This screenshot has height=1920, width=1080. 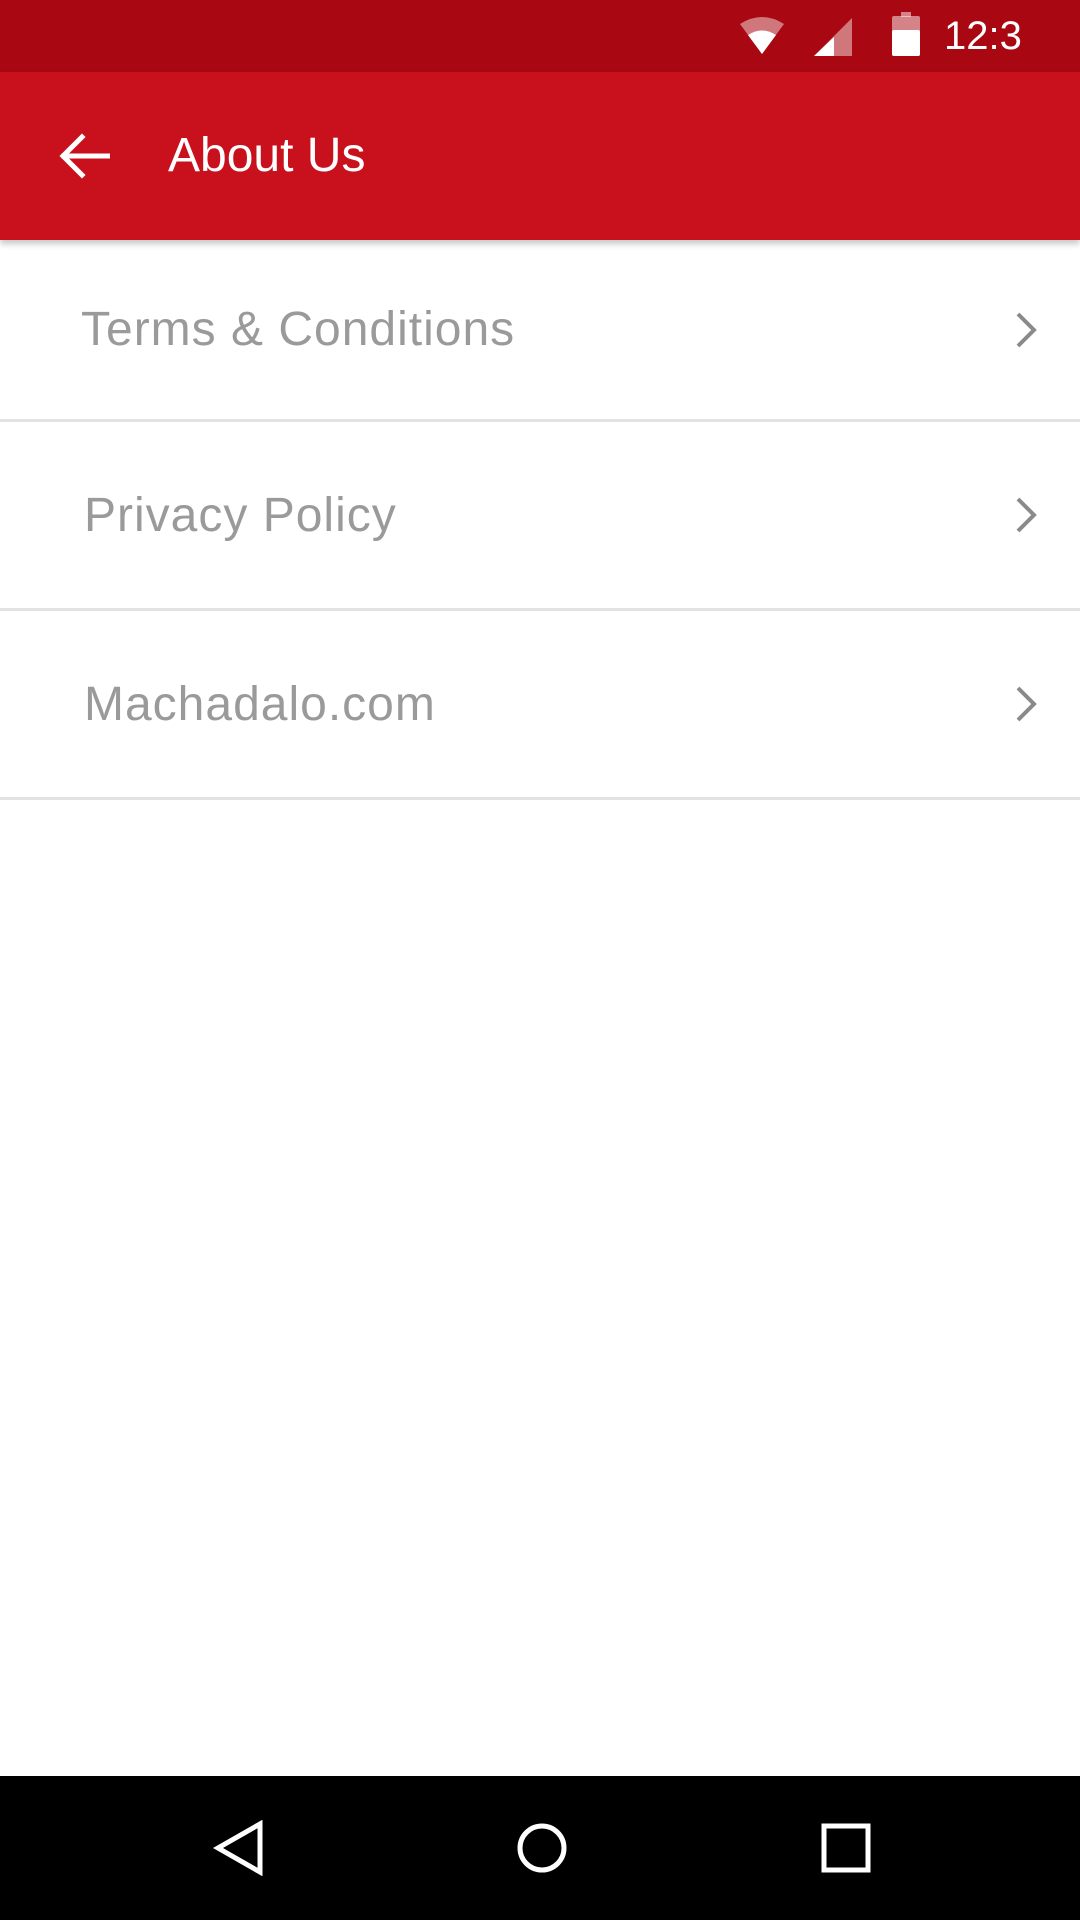 I want to click on nav-recents-icon, so click(x=846, y=1848).